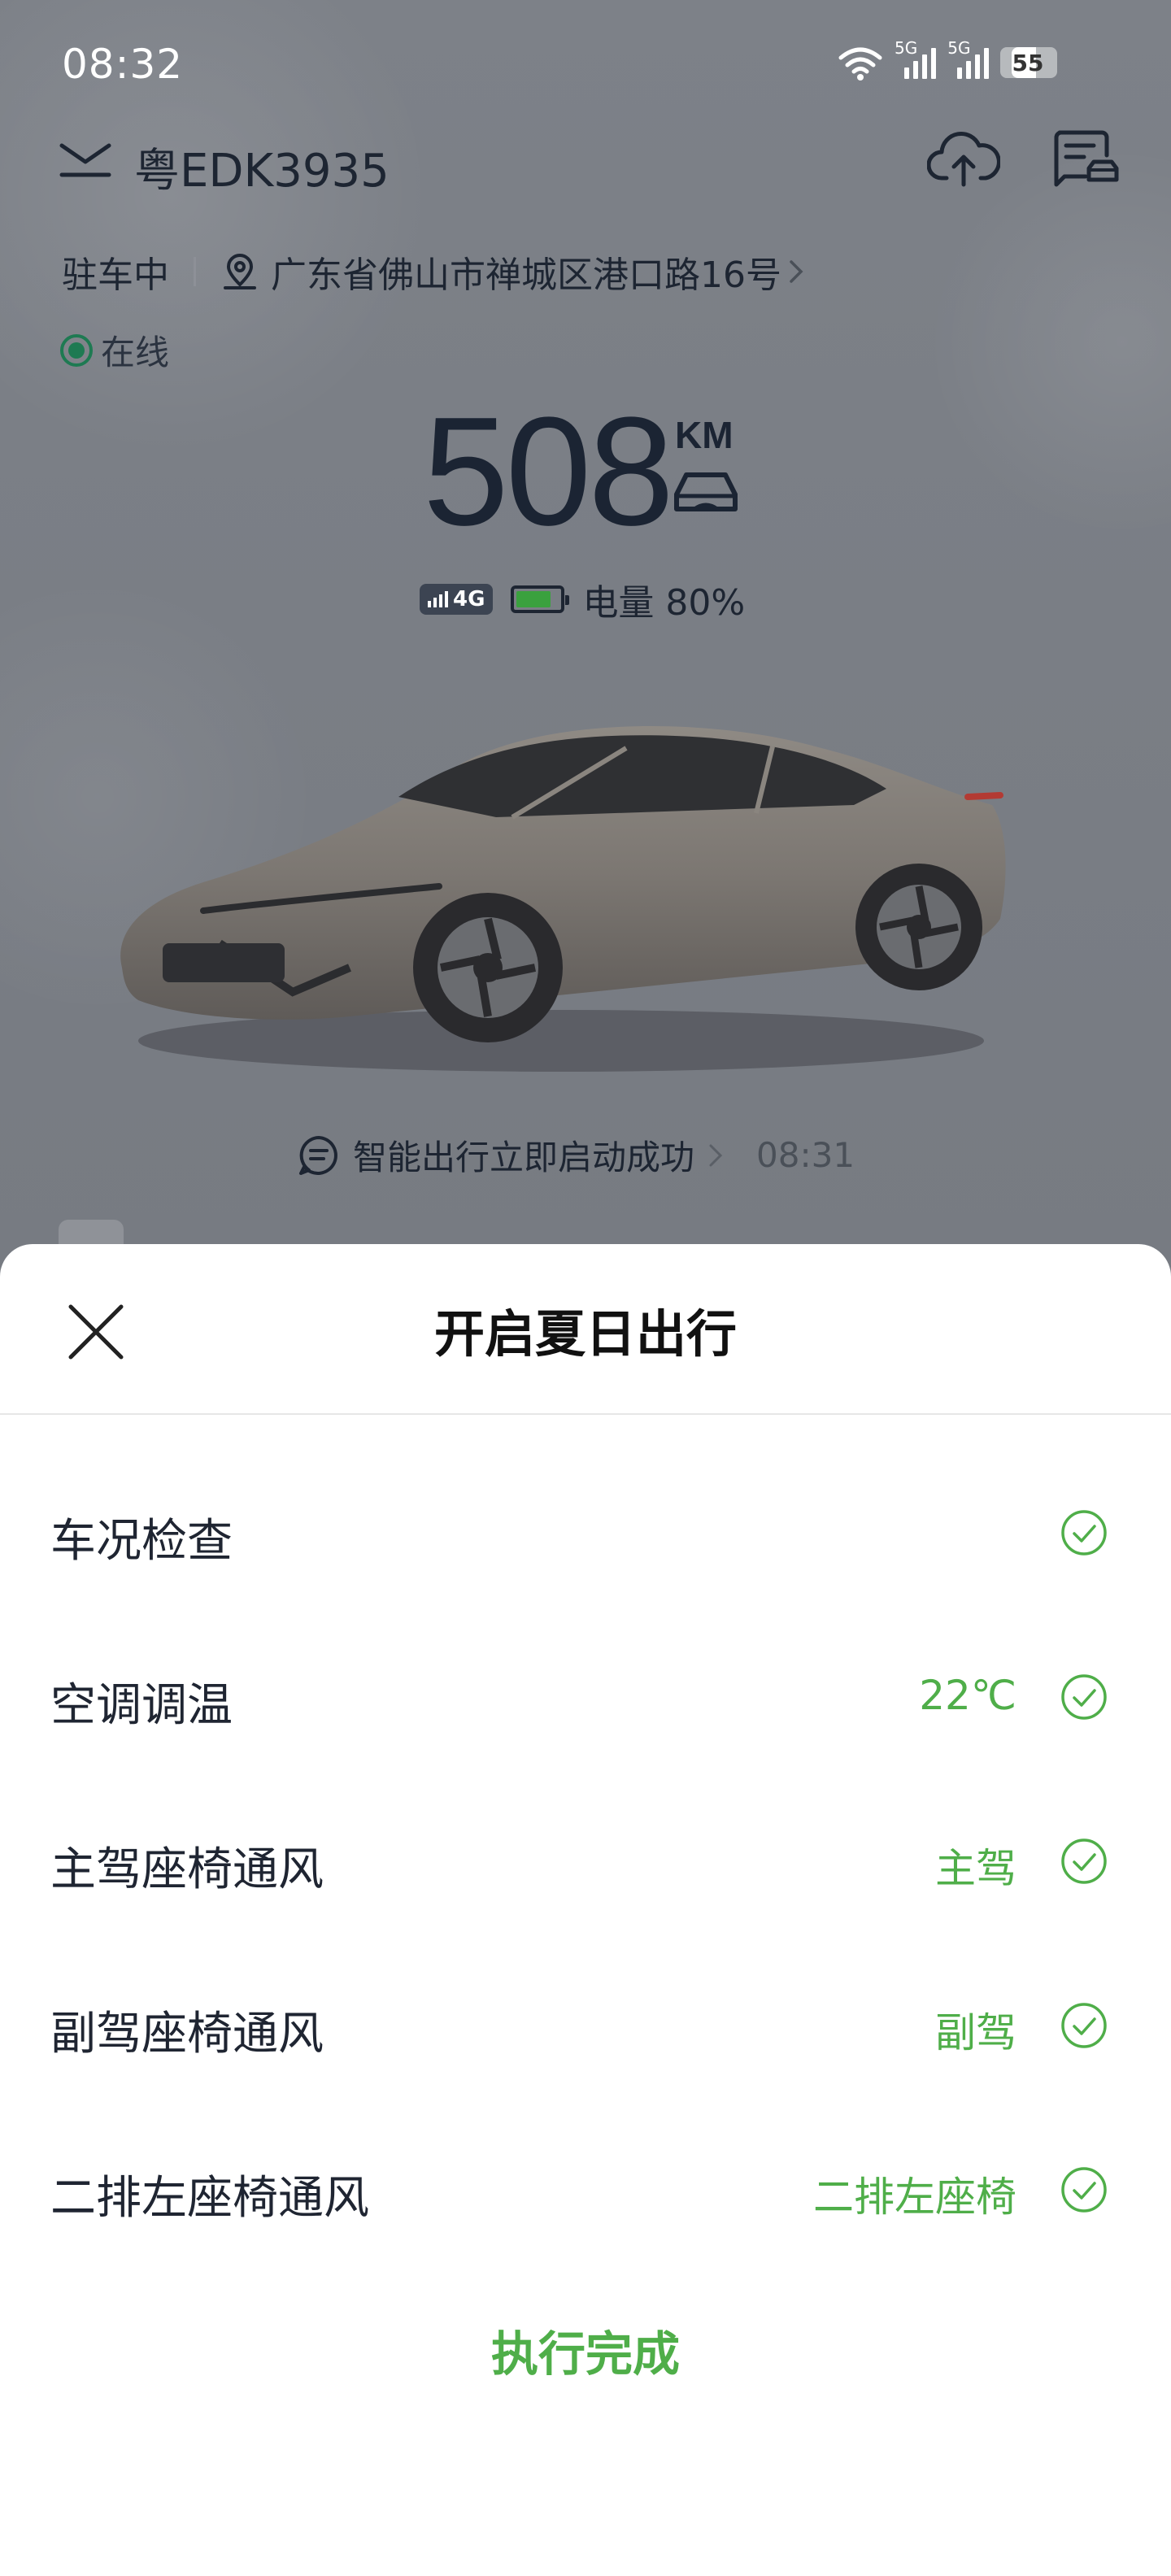 Image resolution: width=1171 pixels, height=2576 pixels. Describe the element at coordinates (135, 353) in the screenshot. I see `online-label: 在线` at that location.